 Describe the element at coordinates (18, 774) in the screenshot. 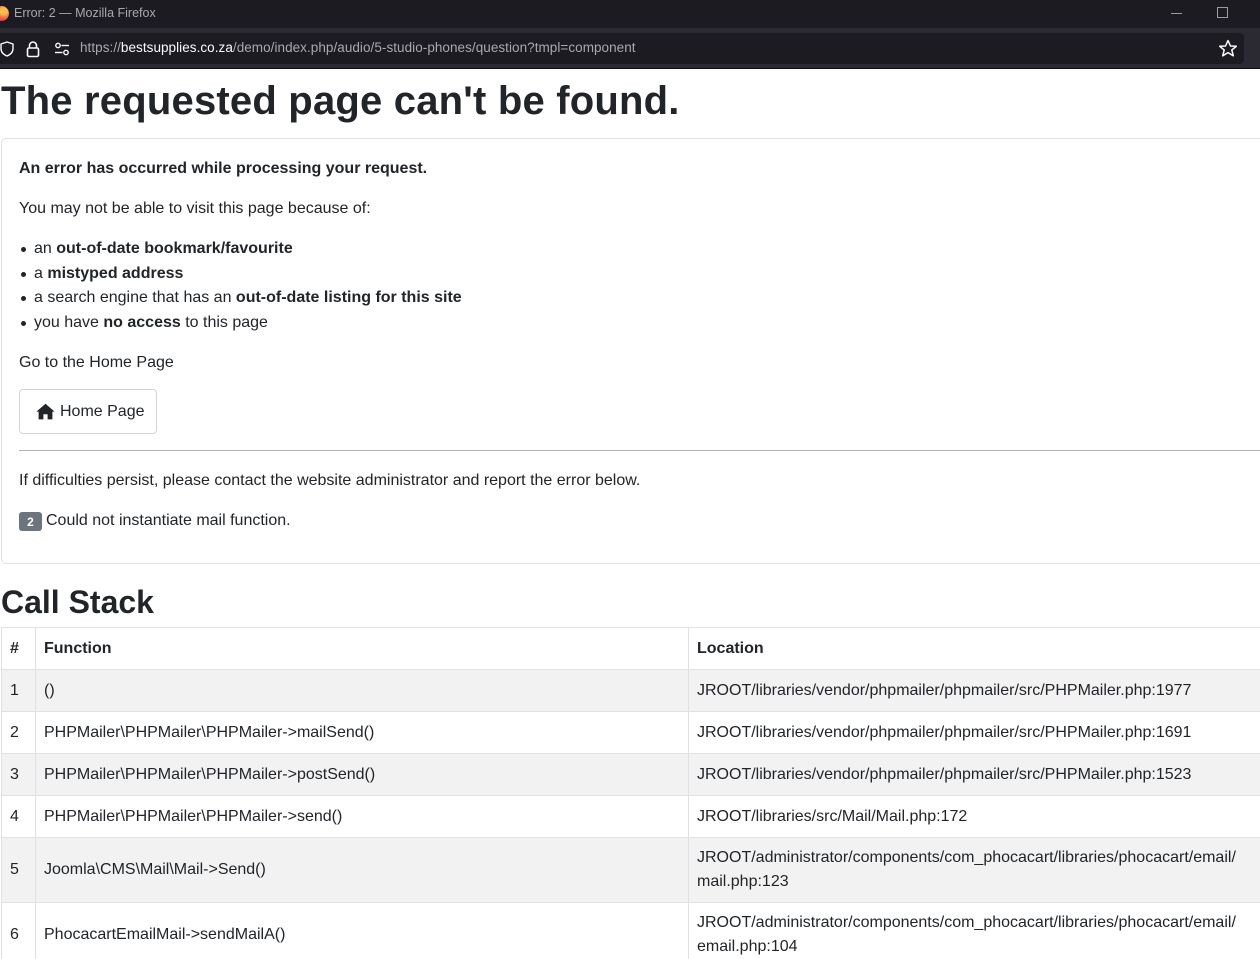

I see `row-number: 3` at that location.